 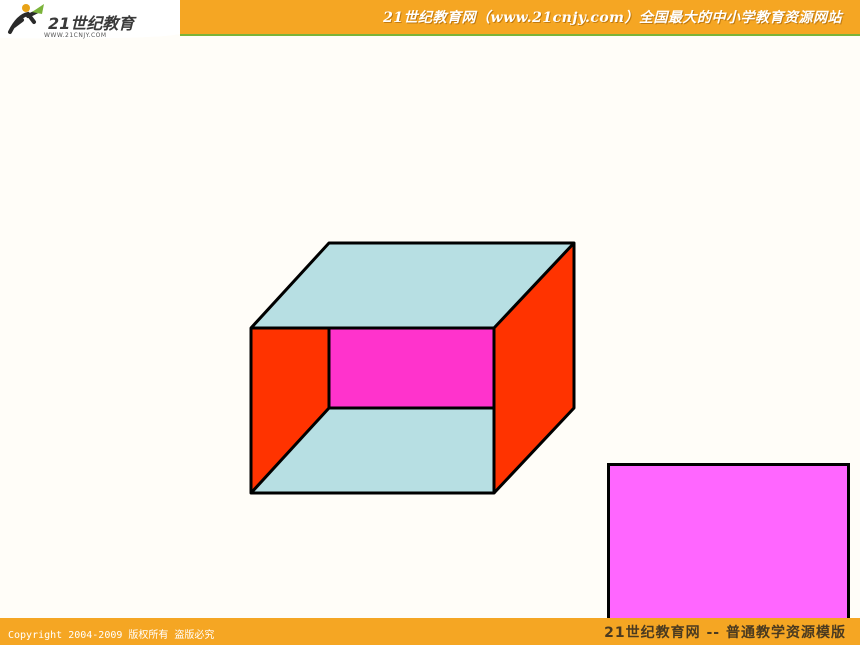 What do you see at coordinates (728, 545) in the screenshot?
I see `separate-face-rectangle` at bounding box center [728, 545].